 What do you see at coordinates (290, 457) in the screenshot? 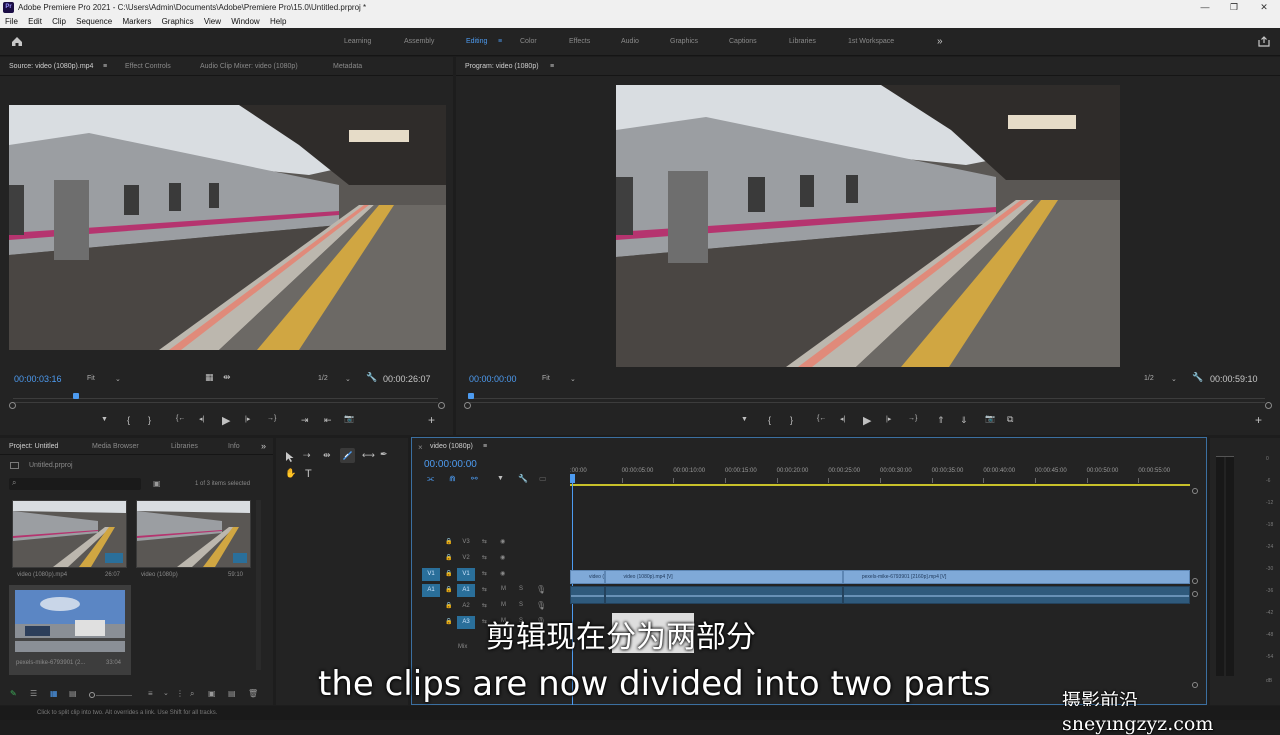
I see `selection-tool-icon` at bounding box center [290, 457].